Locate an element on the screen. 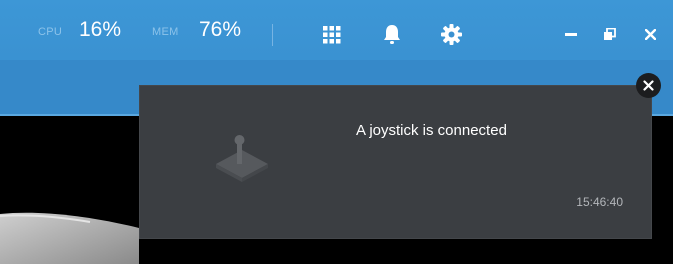  restore-icon is located at coordinates (609, 34).